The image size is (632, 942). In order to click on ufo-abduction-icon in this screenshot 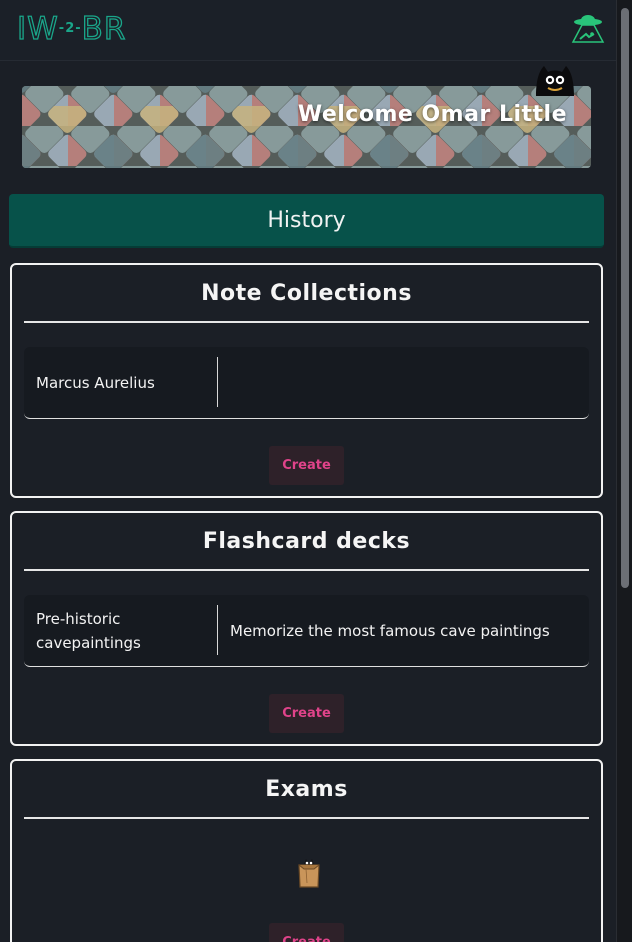, I will do `click(588, 28)`.